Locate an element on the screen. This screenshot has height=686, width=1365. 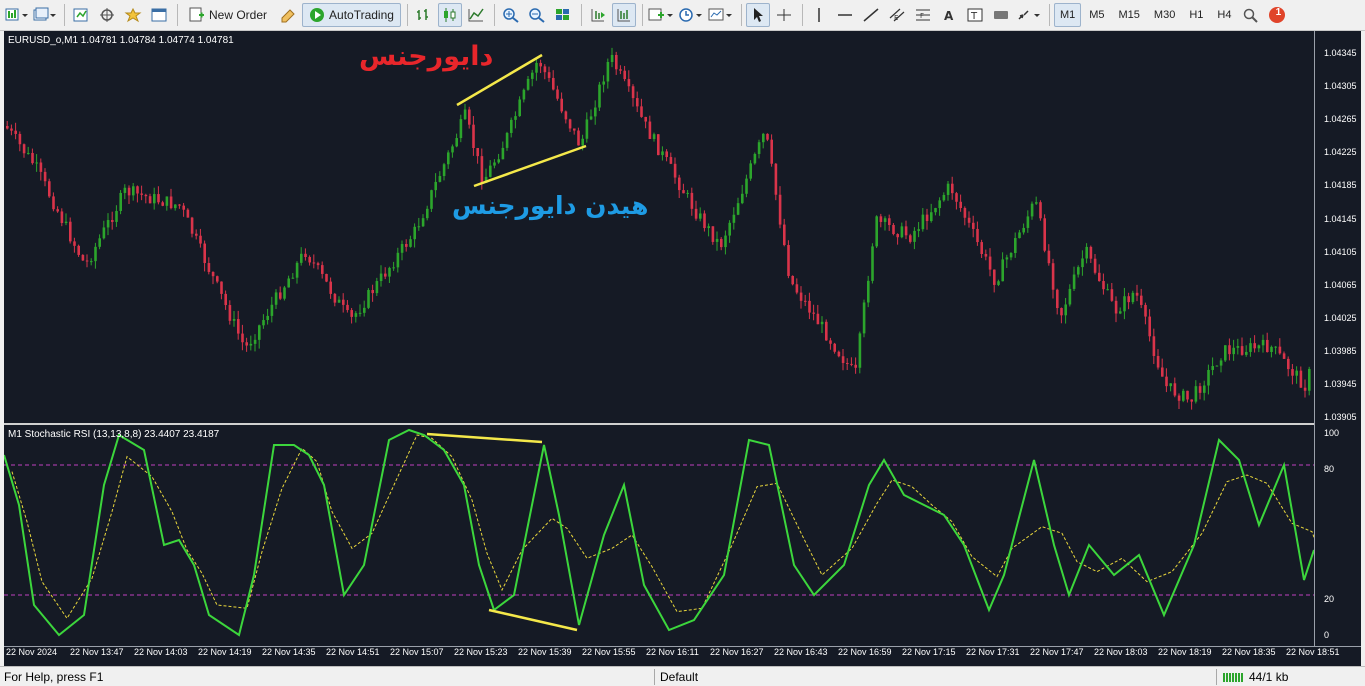
fibonacci-icon: F is located at coordinates (923, 15).